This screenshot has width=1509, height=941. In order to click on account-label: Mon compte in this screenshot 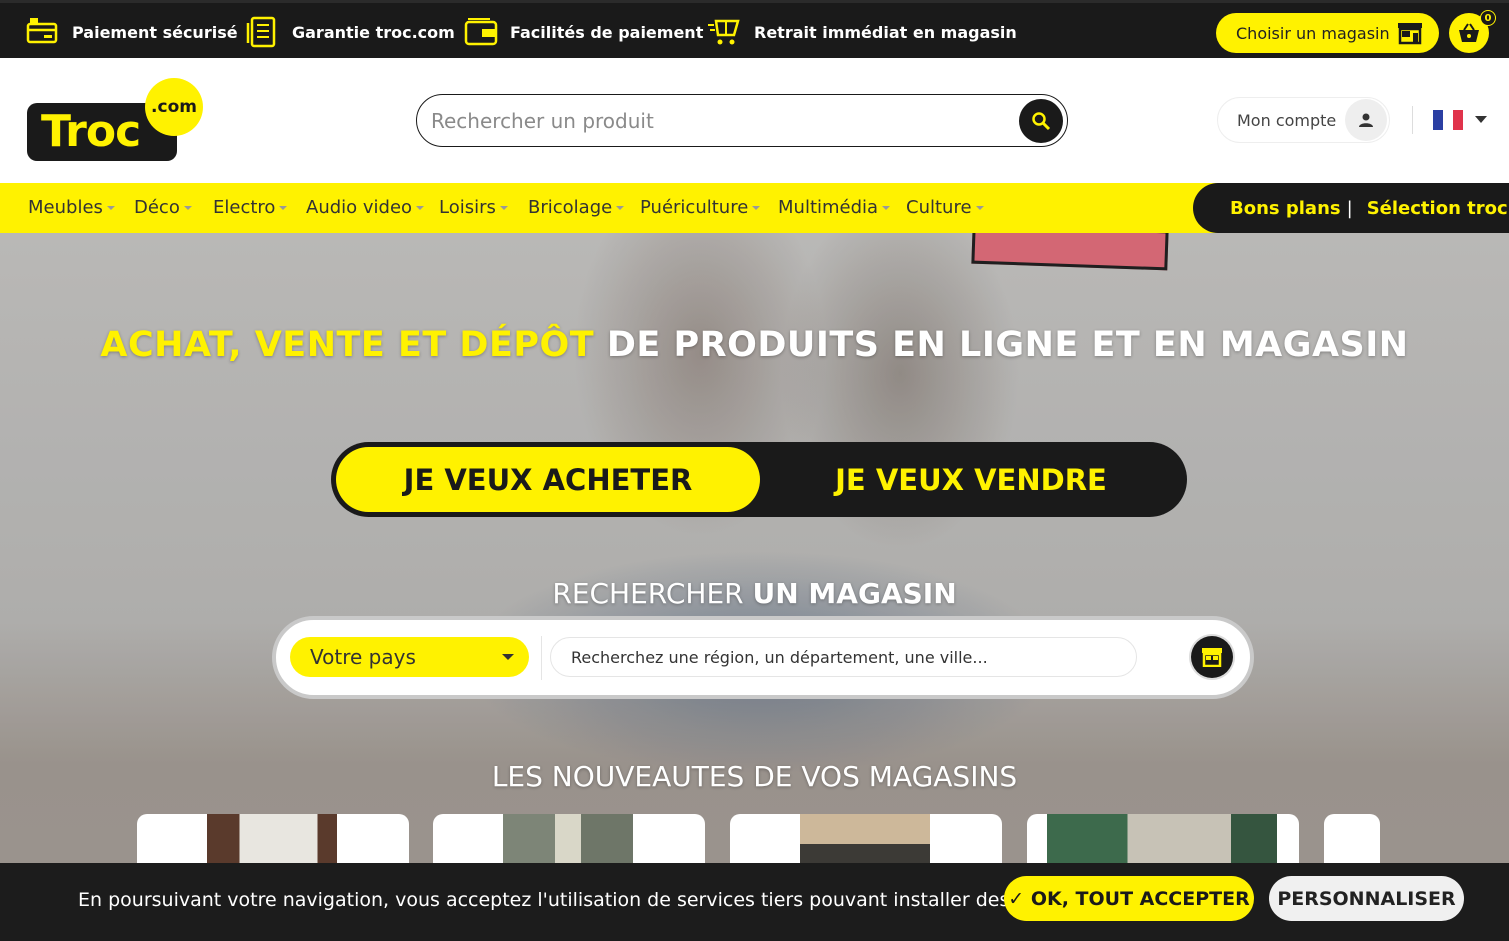, I will do `click(1287, 120)`.